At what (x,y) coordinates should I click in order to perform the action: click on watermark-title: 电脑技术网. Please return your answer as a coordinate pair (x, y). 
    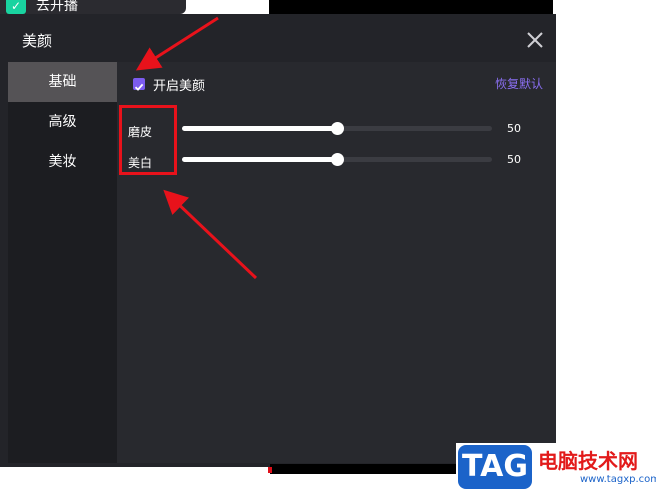
    Looking at the image, I should click on (588, 461).